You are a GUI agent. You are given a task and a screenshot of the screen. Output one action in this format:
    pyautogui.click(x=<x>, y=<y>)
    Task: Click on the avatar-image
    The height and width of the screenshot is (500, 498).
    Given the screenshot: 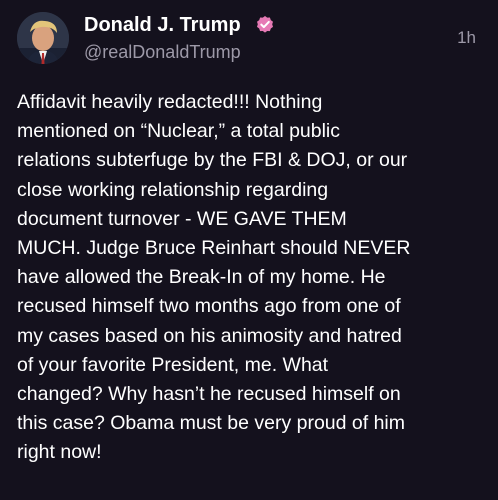 What is the action you would take?
    pyautogui.click(x=43, y=38)
    